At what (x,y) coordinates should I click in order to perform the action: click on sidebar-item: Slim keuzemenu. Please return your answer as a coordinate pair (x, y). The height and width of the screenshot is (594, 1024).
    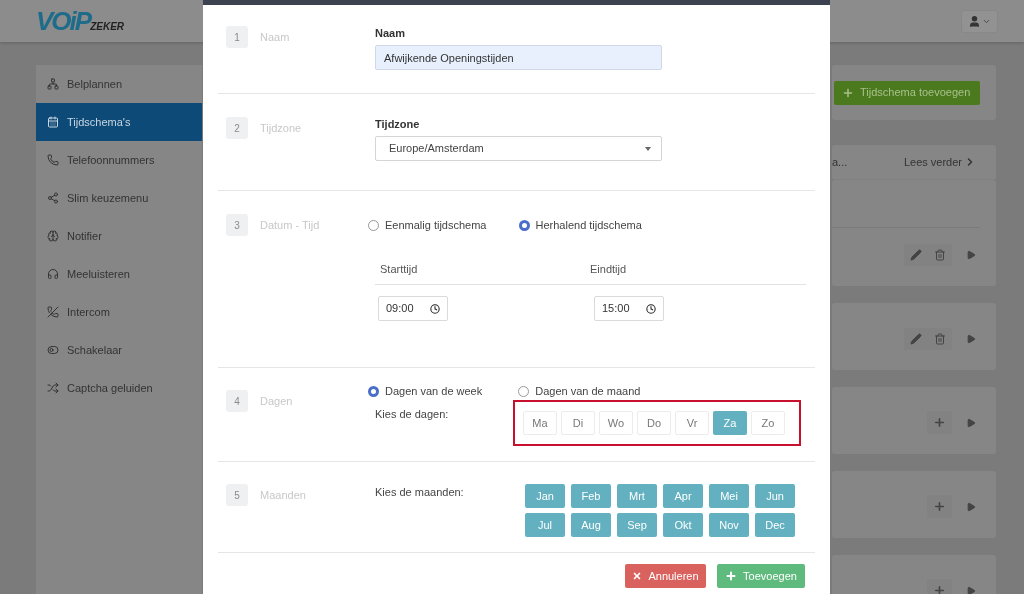
    Looking at the image, I should click on (119, 198).